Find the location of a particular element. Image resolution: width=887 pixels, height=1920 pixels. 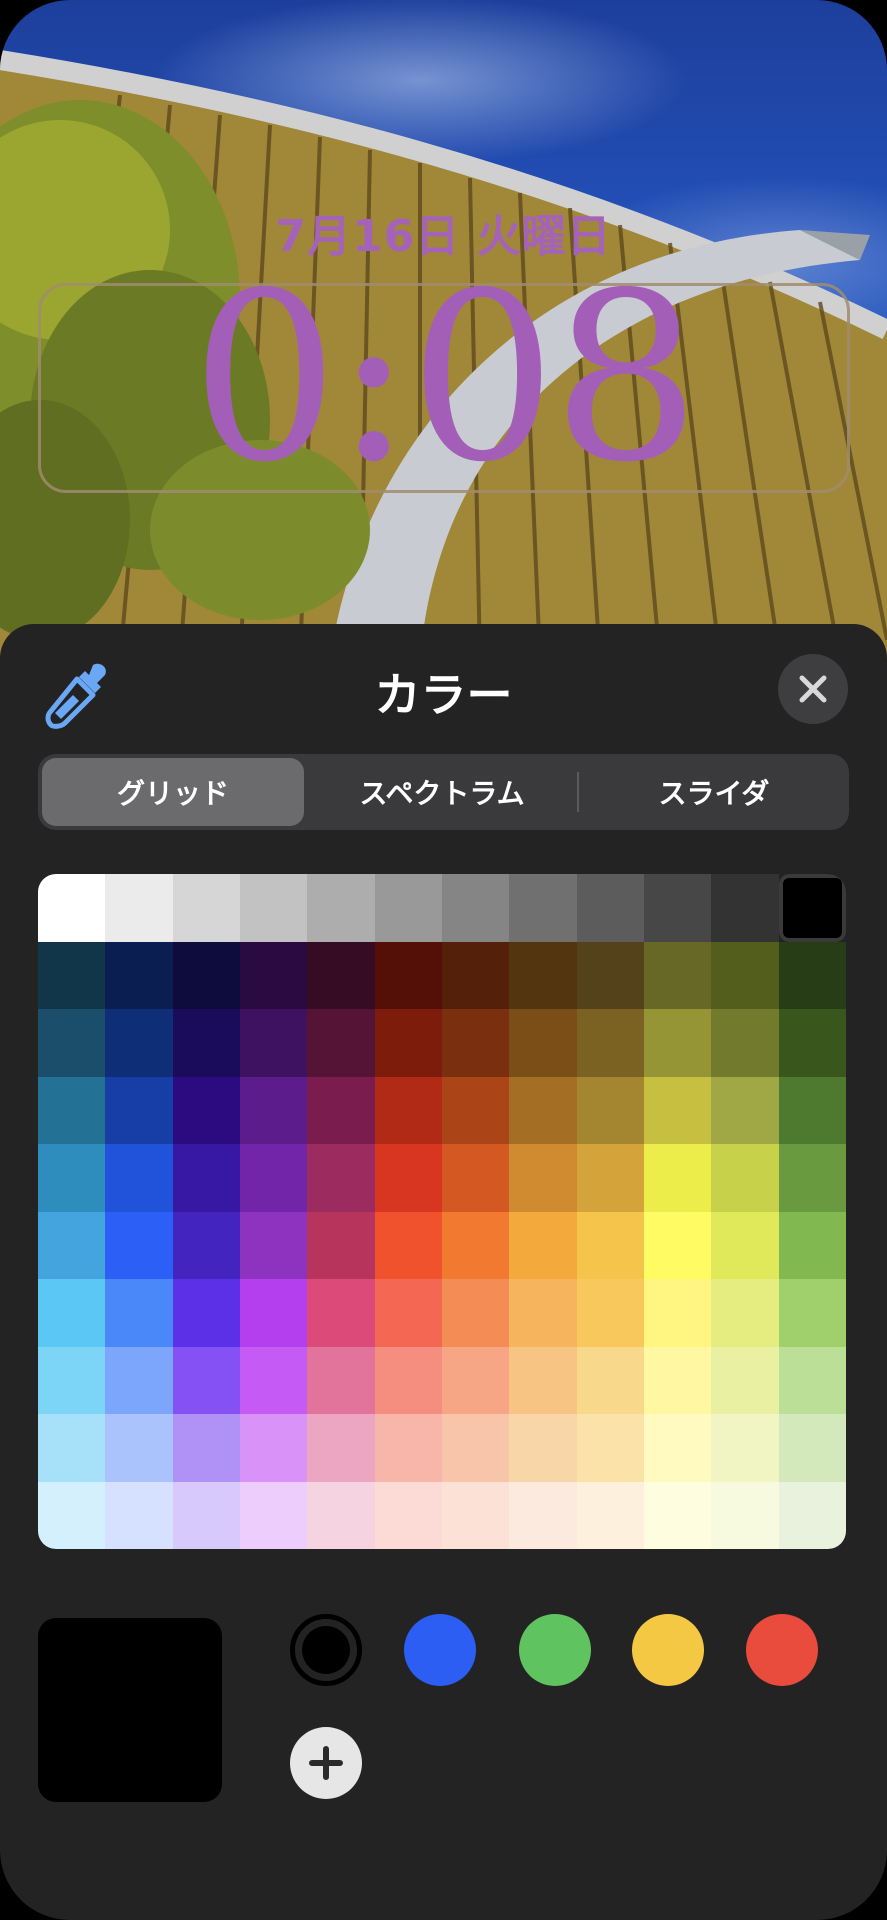

swatch-green is located at coordinates (555, 1650).